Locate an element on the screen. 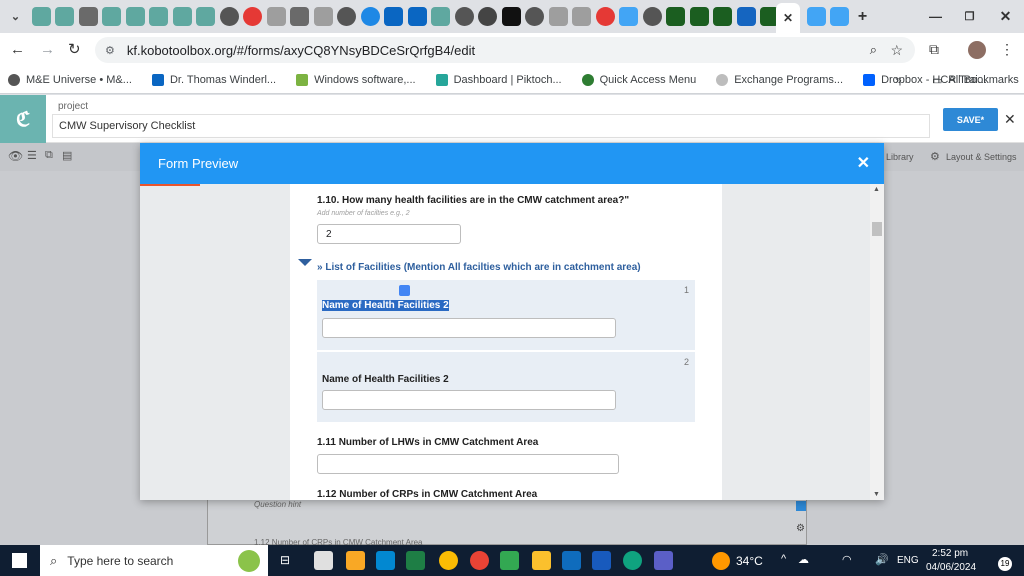 The width and height of the screenshot is (1024, 576). save-button: SAVE * is located at coordinates (970, 119).